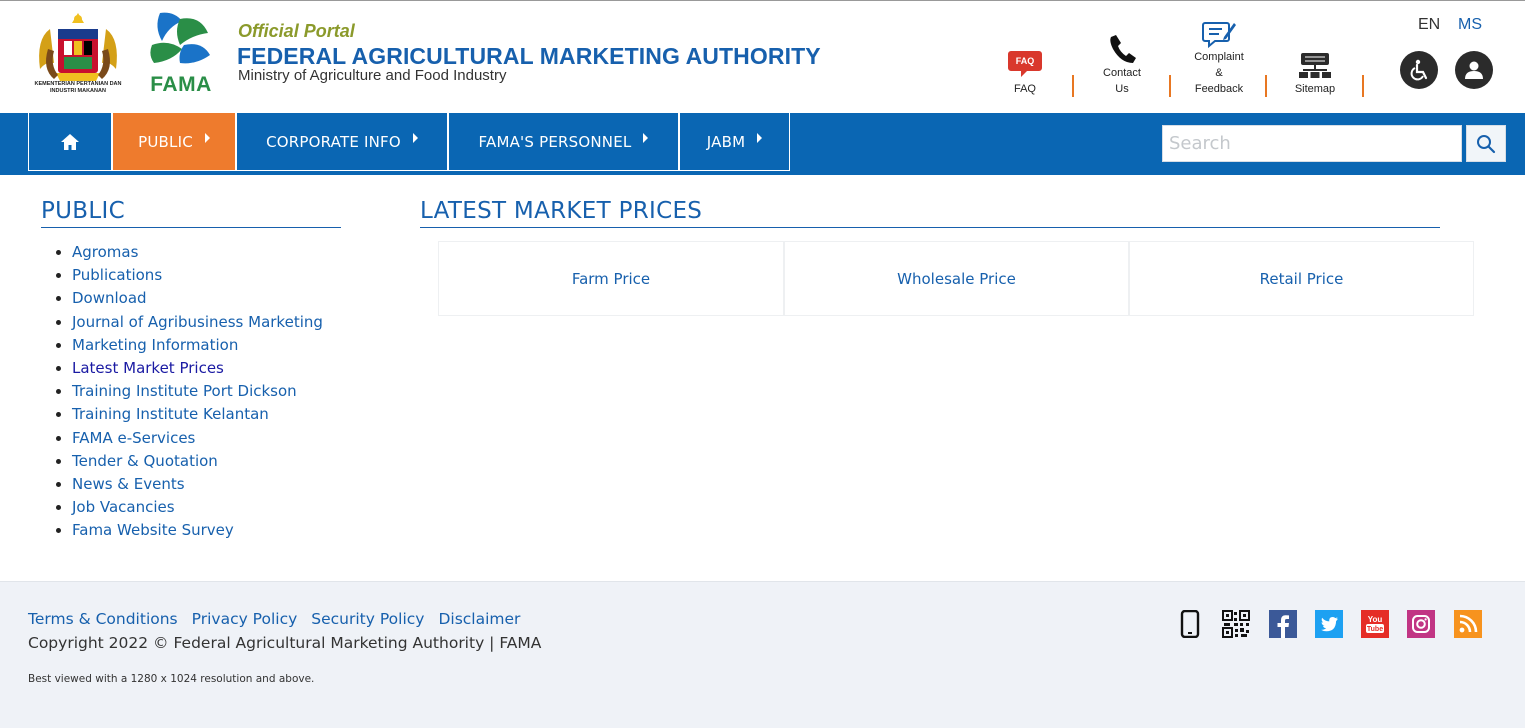 This screenshot has height=728, width=1525. What do you see at coordinates (296, 31) in the screenshot?
I see `portal-subtitle: Official Portal` at bounding box center [296, 31].